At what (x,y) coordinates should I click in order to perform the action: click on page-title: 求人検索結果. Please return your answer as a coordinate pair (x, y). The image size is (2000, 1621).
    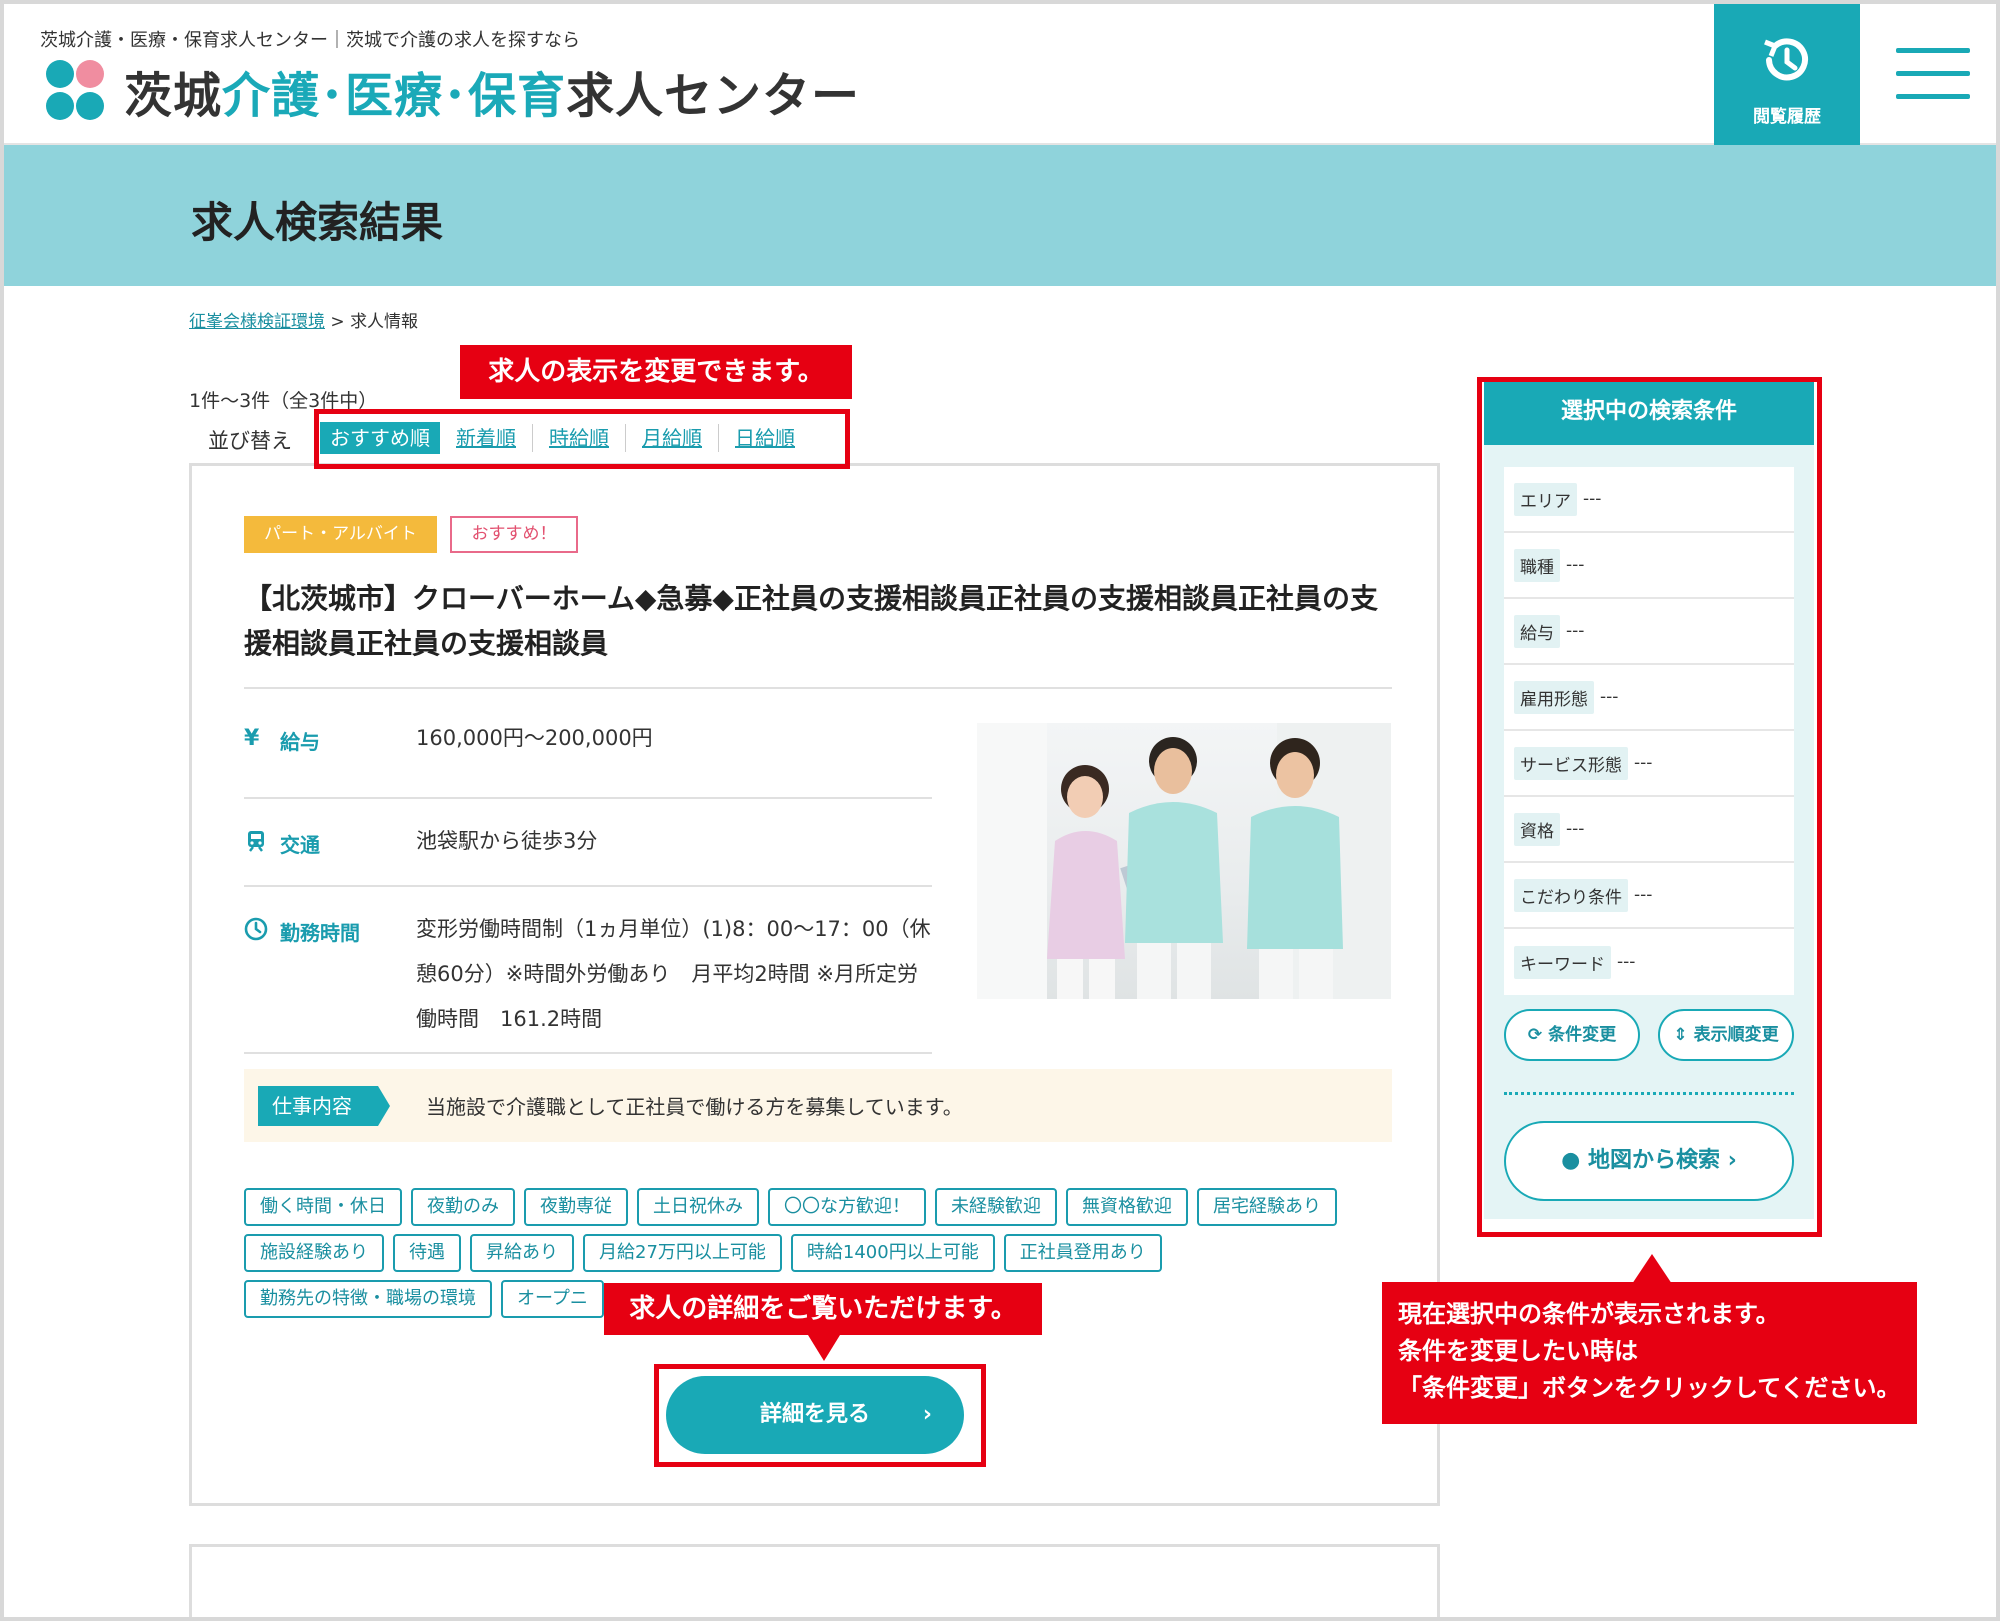
    Looking at the image, I should click on (317, 222).